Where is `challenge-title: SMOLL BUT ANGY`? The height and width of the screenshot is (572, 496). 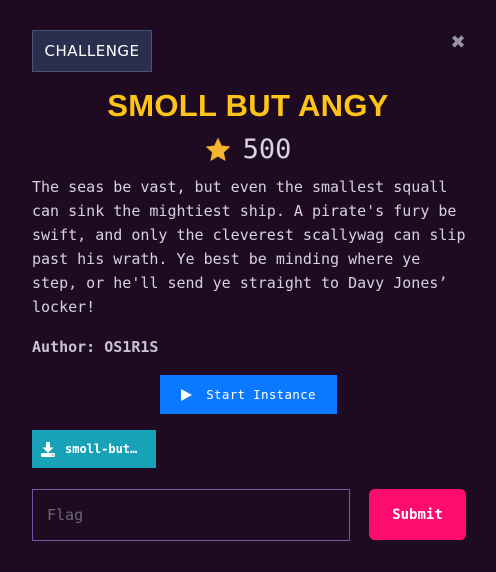
challenge-title: SMOLL BUT ANGY is located at coordinates (248, 105).